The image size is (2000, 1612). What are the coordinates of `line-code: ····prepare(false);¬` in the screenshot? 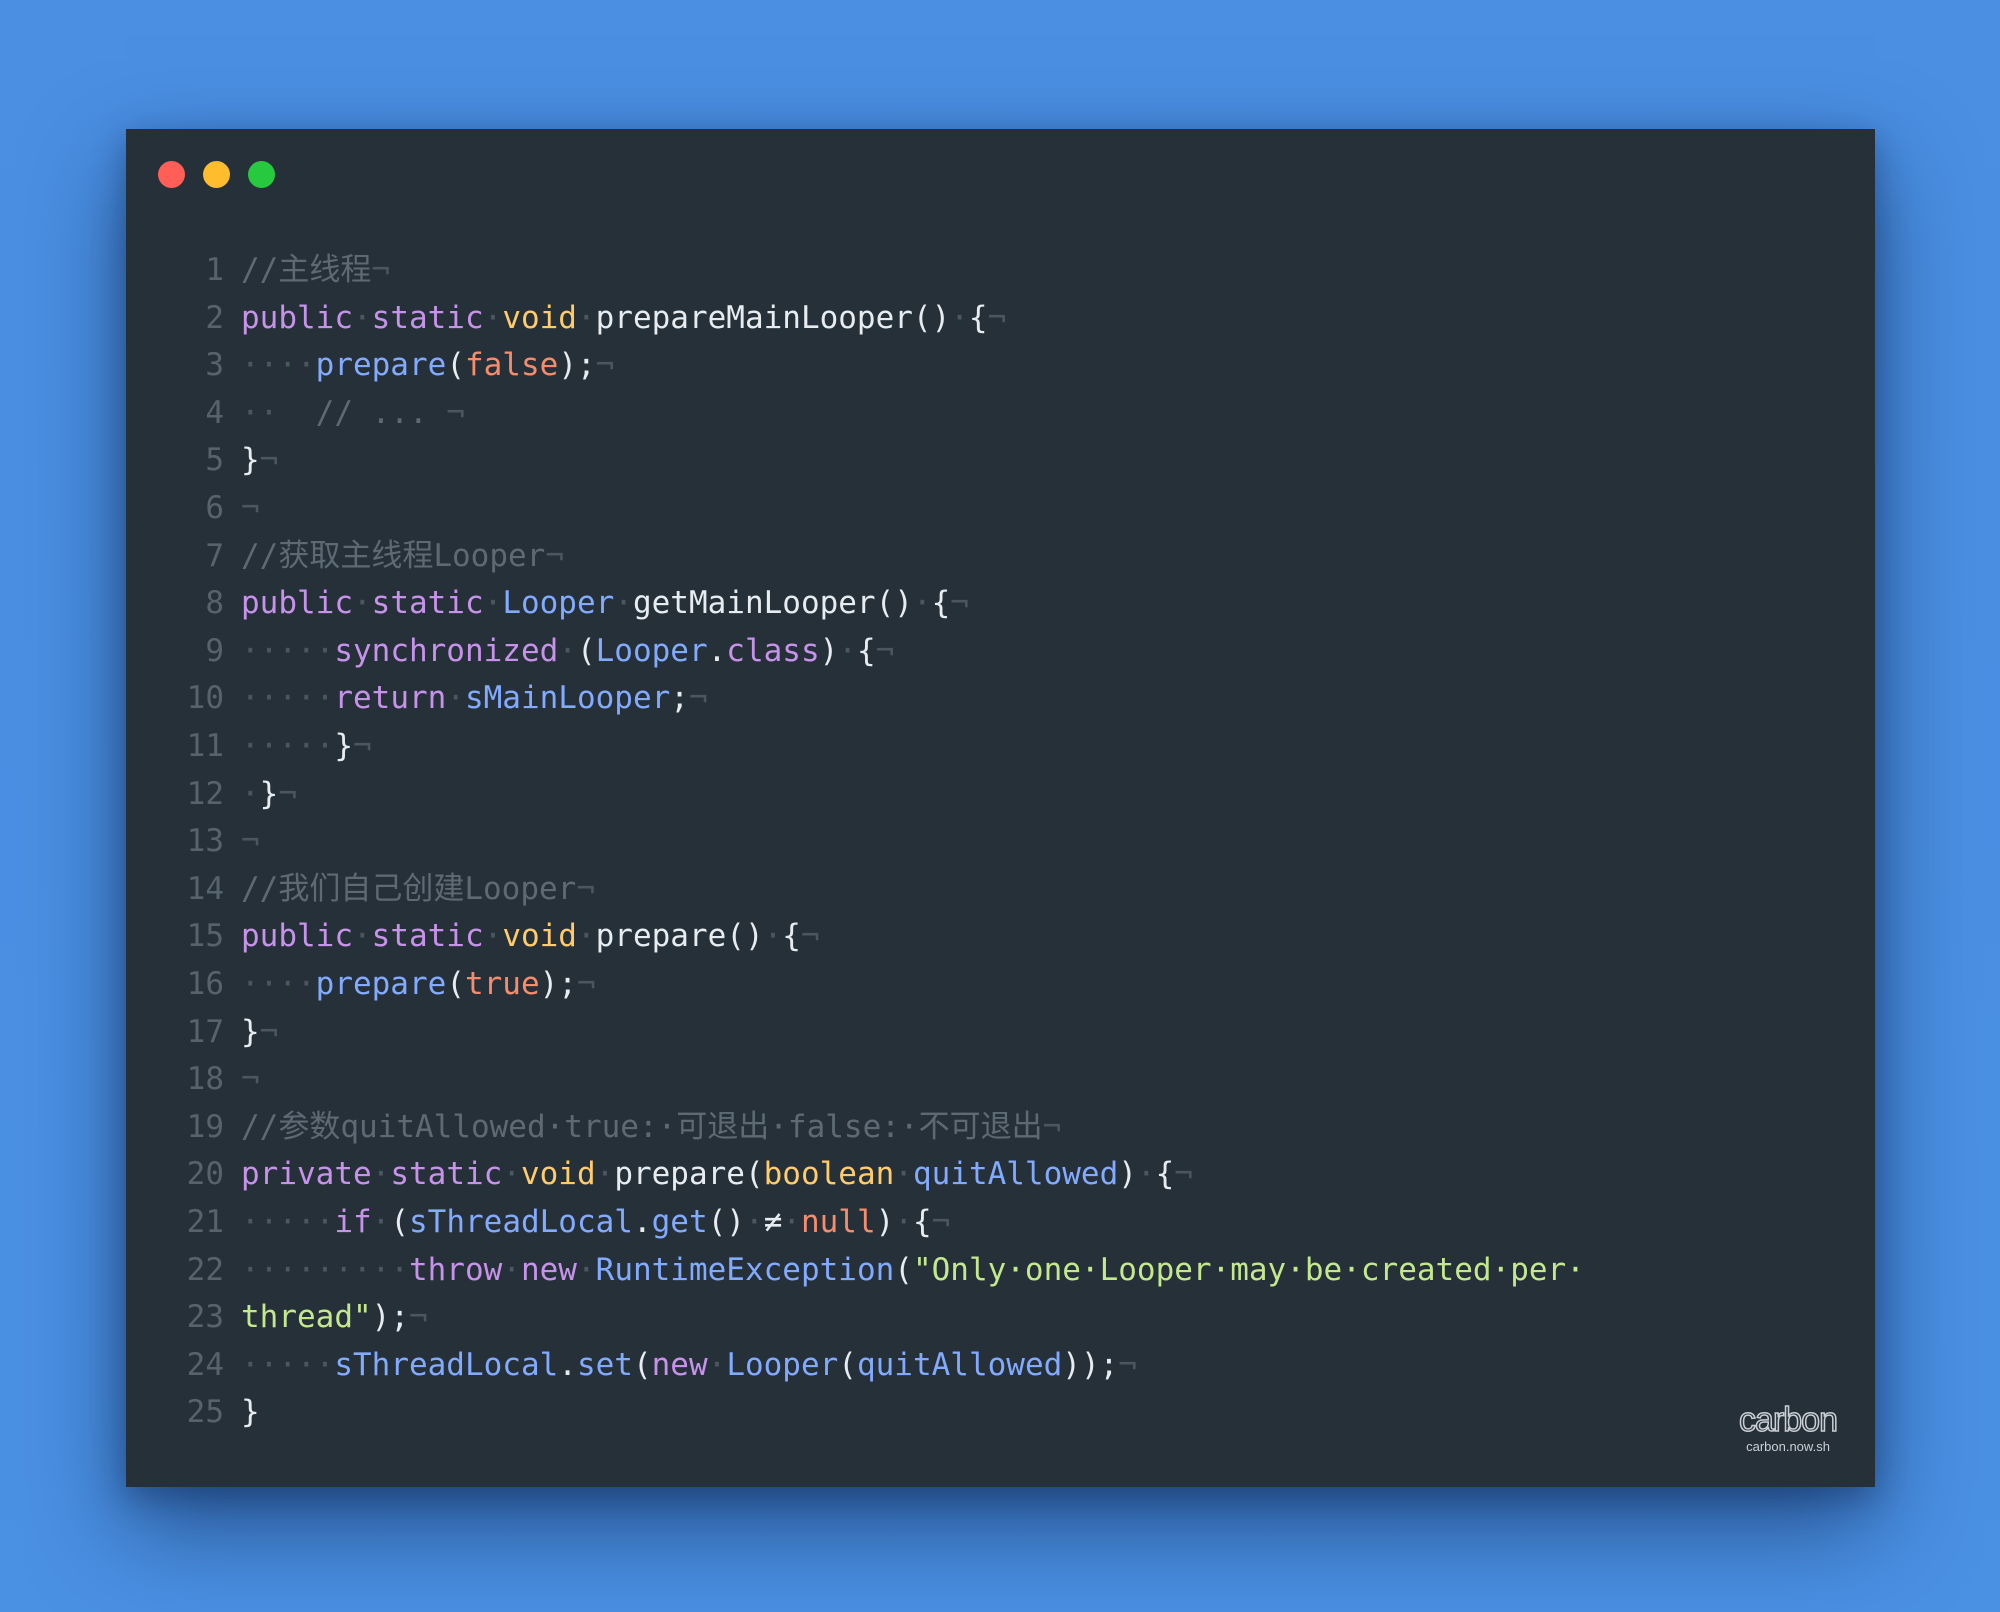 It's located at (427, 365).